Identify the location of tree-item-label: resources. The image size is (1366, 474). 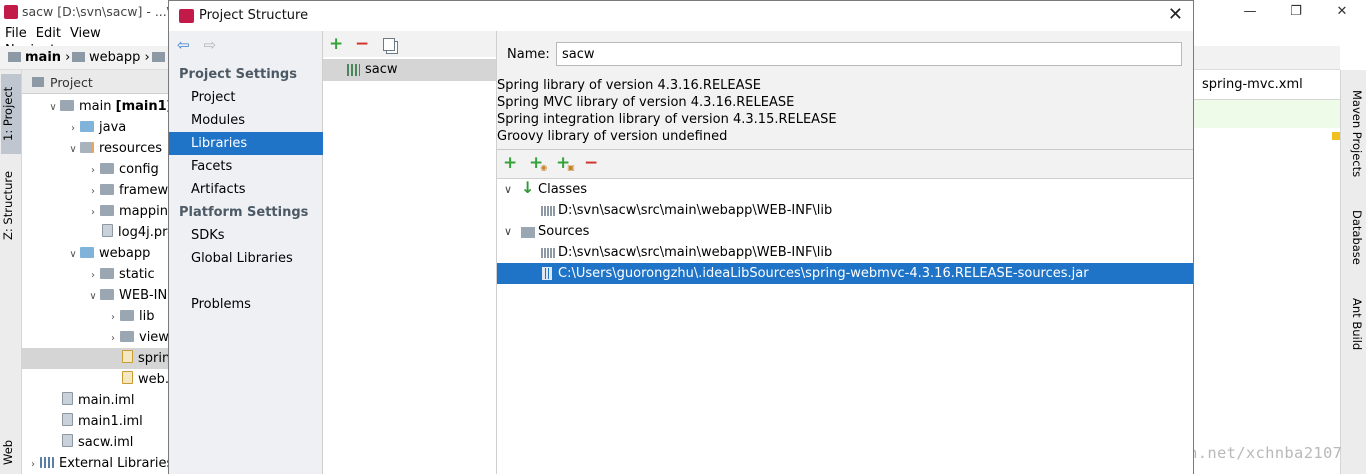
(131, 148).